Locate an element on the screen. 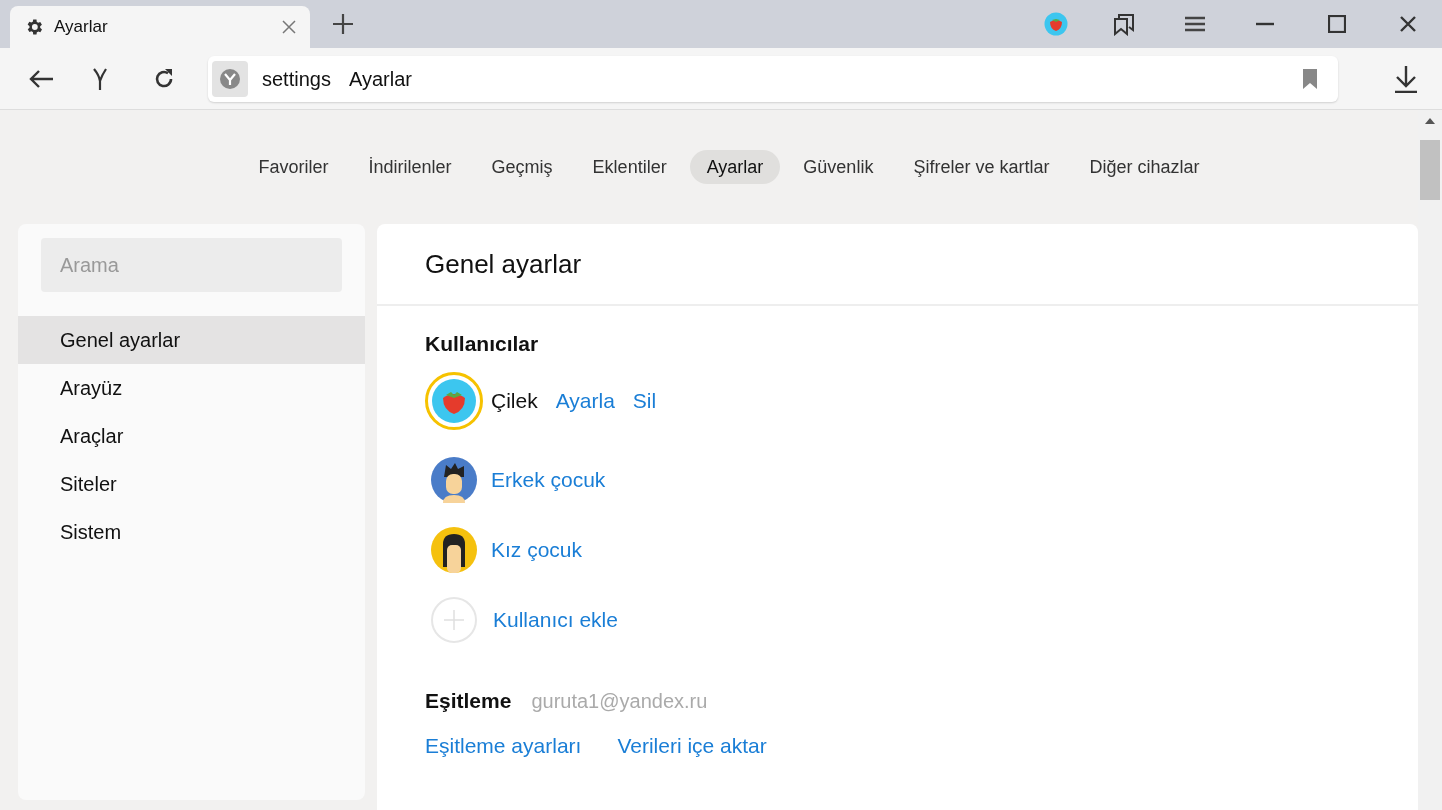 The width and height of the screenshot is (1442, 810). nav-tab: Favoriler is located at coordinates (293, 167).